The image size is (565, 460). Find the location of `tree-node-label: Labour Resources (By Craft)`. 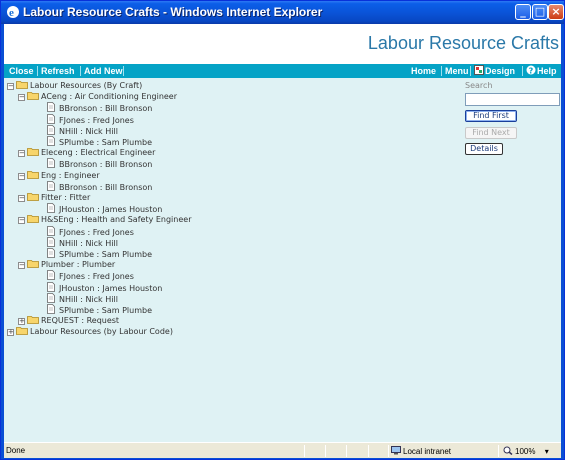

tree-node-label: Labour Resources (By Craft) is located at coordinates (86, 85).